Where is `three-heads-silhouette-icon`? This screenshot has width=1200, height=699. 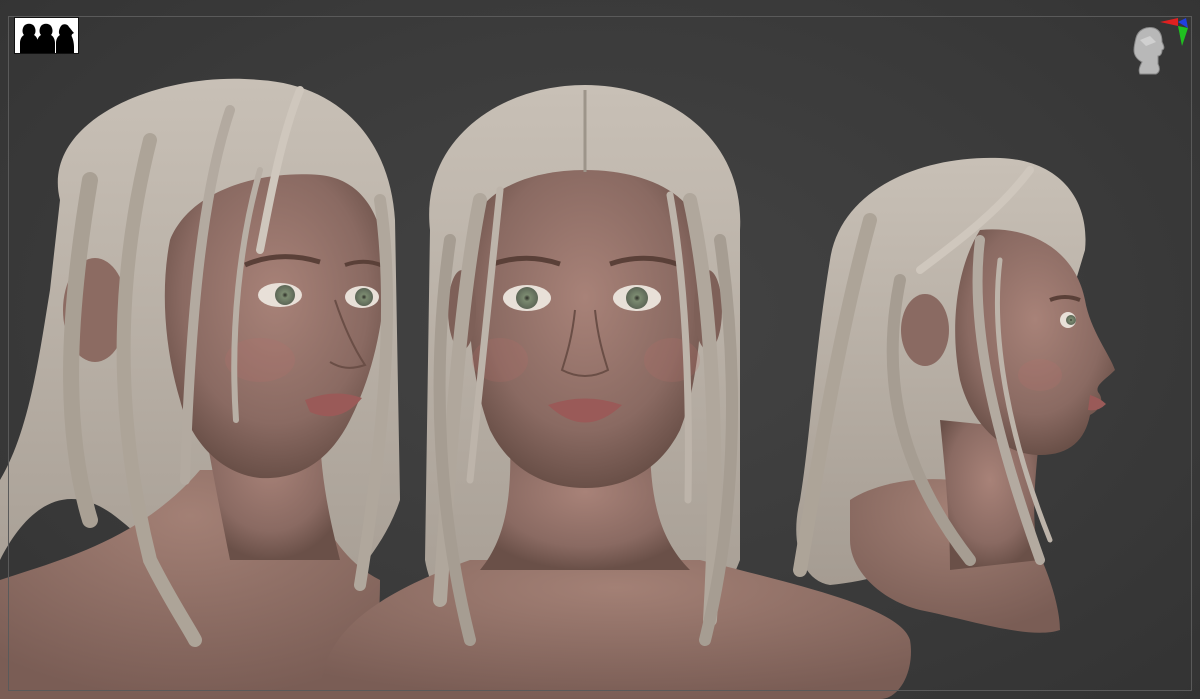 three-heads-silhouette-icon is located at coordinates (46, 35).